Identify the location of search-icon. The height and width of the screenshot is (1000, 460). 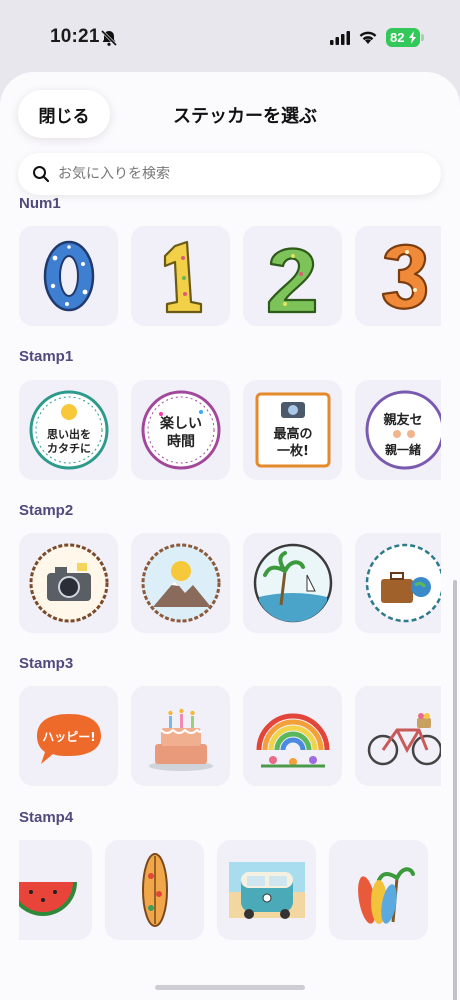
(41, 174).